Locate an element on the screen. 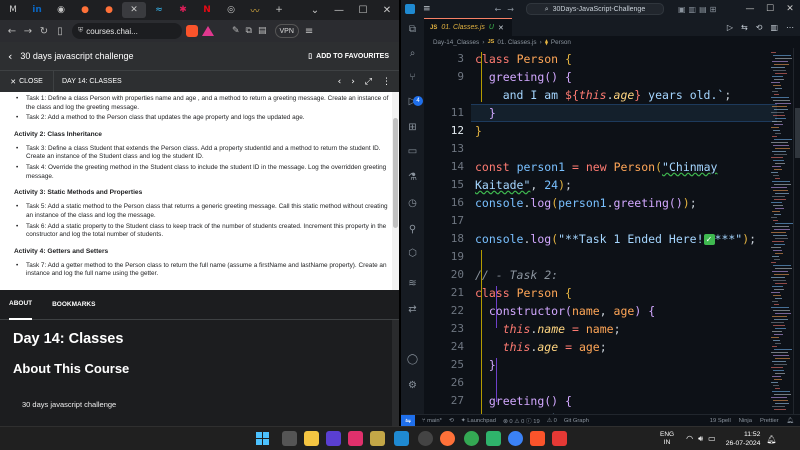 This screenshot has width=800, height=450. search-icon: ⌕ is located at coordinates (412, 53).